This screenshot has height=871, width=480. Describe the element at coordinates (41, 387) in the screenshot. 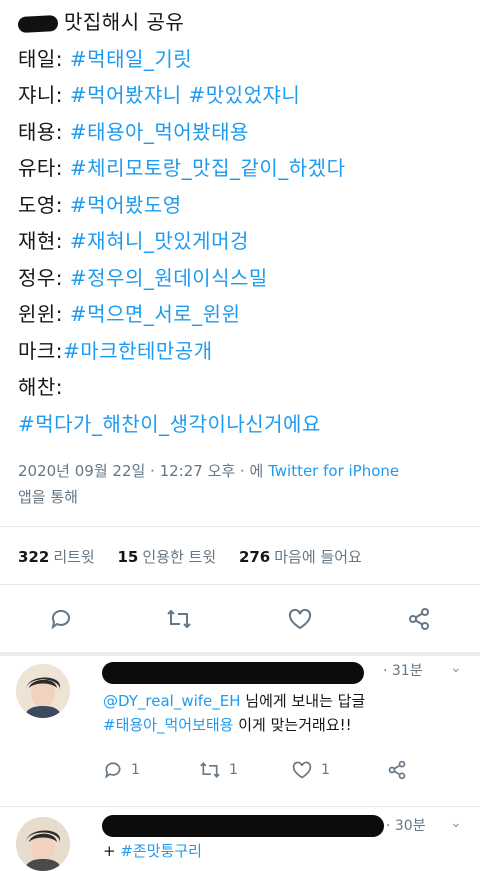

I see `member-label: 해찬:` at that location.